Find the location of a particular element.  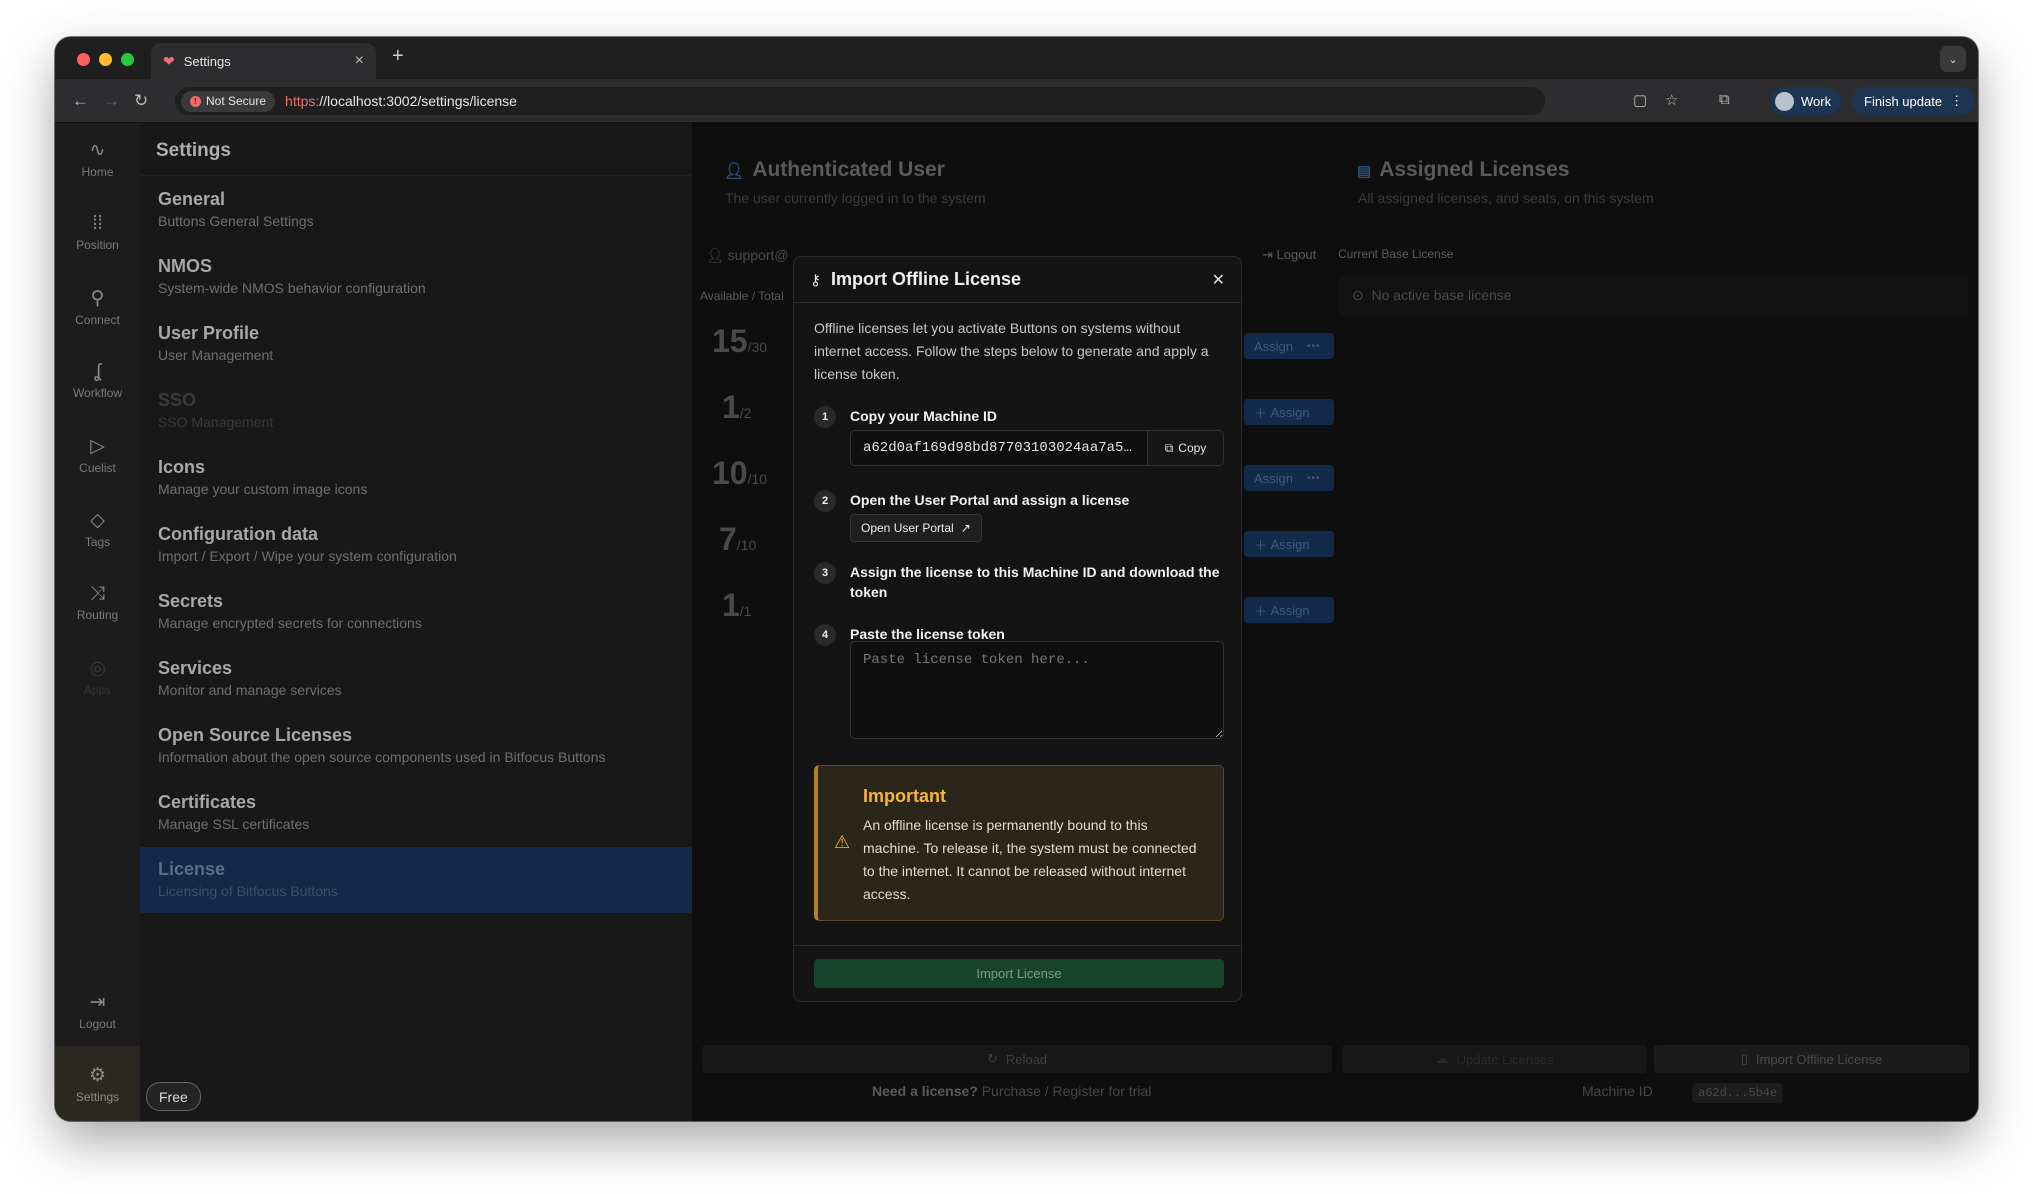

minimize-window-button is located at coordinates (105, 59).